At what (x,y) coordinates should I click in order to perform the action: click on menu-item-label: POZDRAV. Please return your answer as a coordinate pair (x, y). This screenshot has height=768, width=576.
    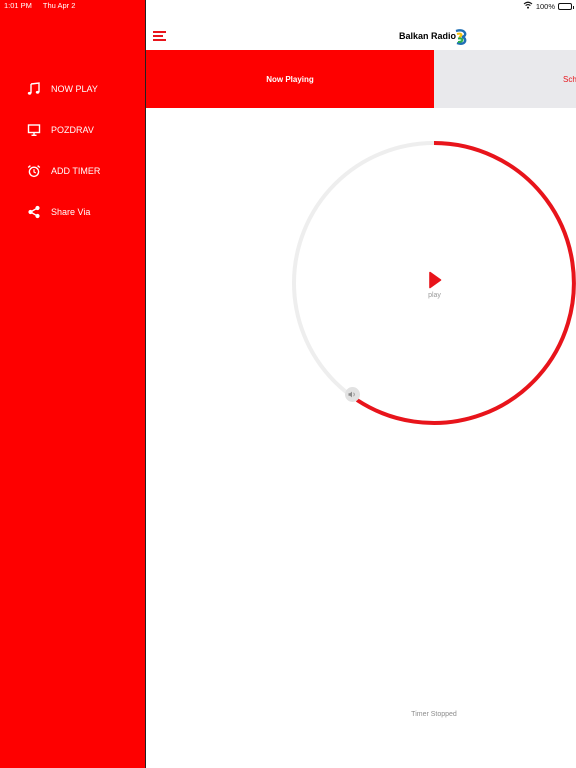
    Looking at the image, I should click on (72, 129).